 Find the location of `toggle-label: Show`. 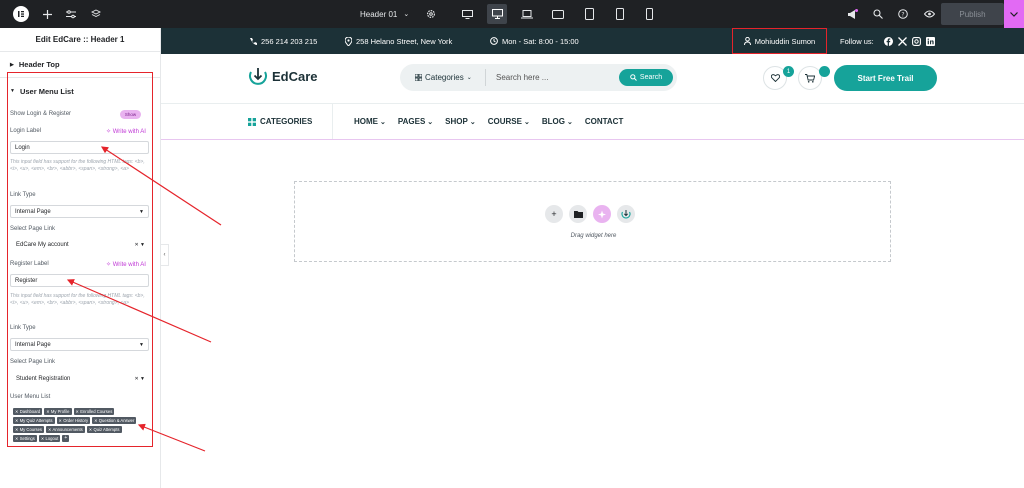

toggle-label: Show is located at coordinates (130, 114).